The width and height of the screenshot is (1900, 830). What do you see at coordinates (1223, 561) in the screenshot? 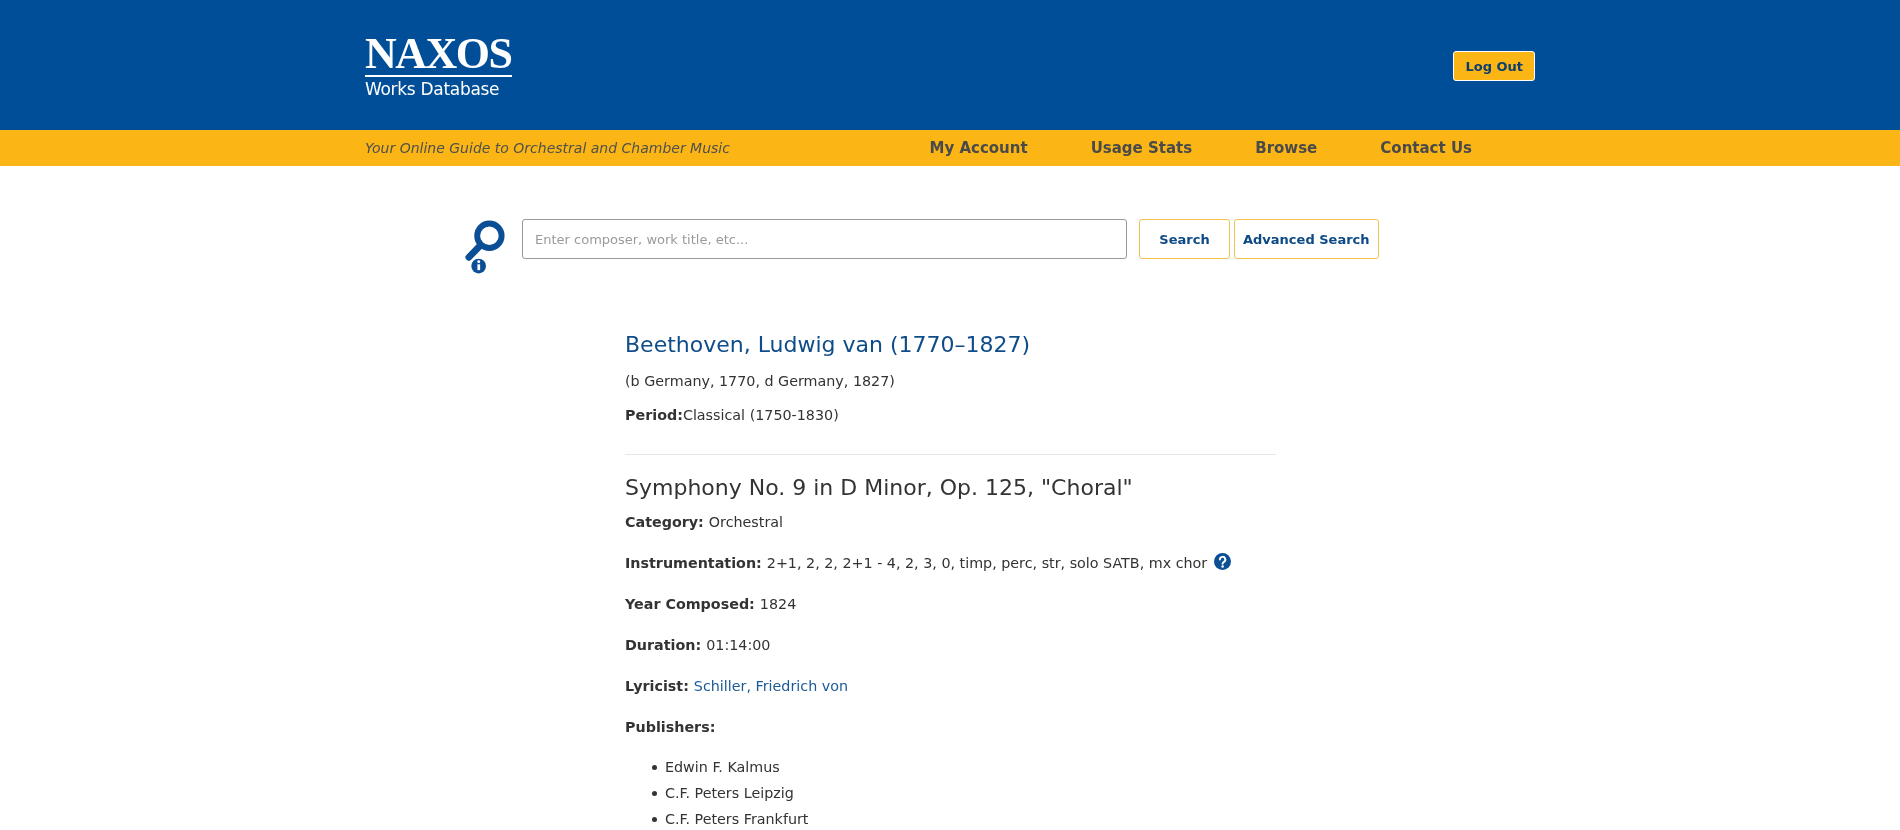
I see `help-icon` at bounding box center [1223, 561].